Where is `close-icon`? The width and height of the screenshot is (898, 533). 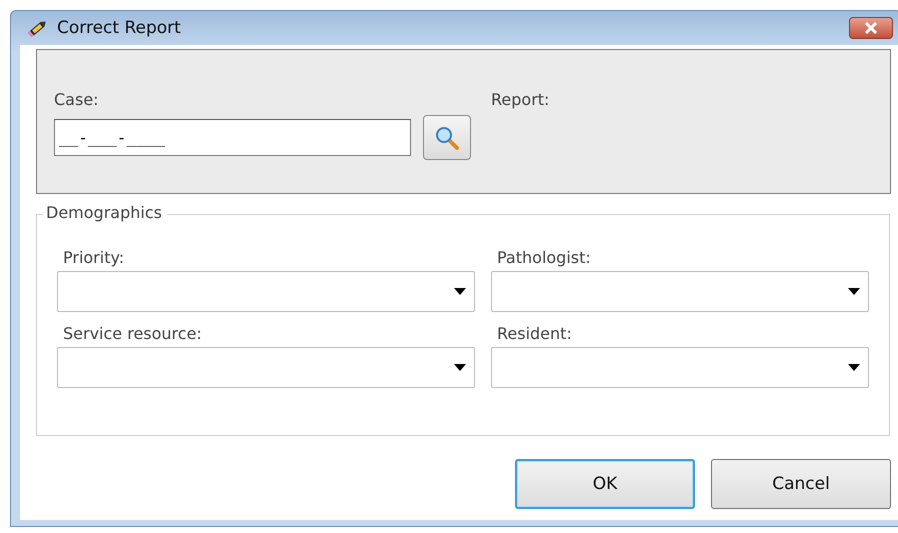
close-icon is located at coordinates (871, 28).